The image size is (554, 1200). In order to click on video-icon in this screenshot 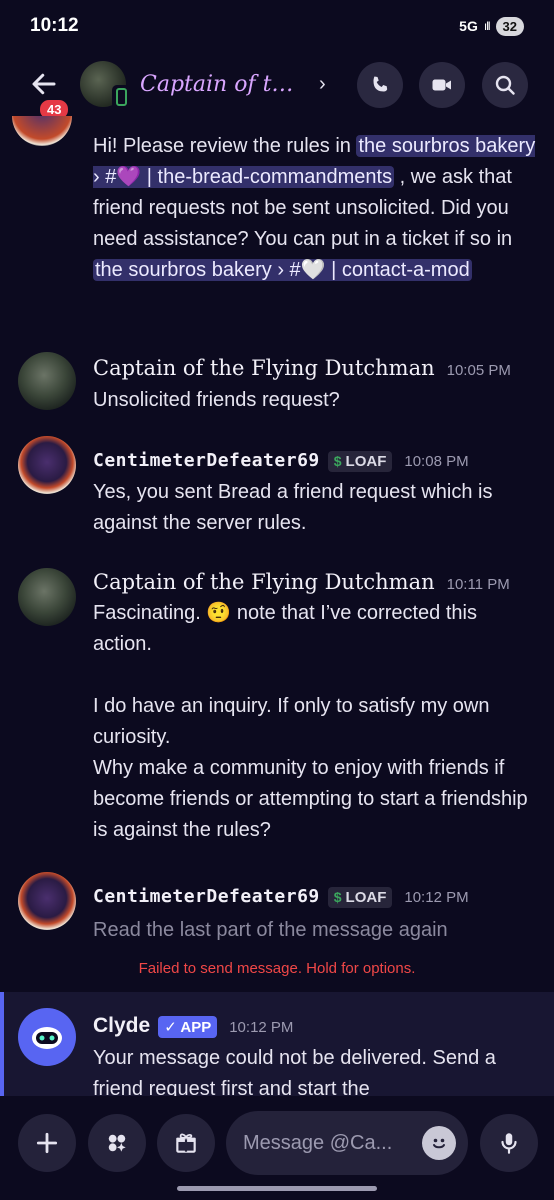, I will do `click(441, 85)`.